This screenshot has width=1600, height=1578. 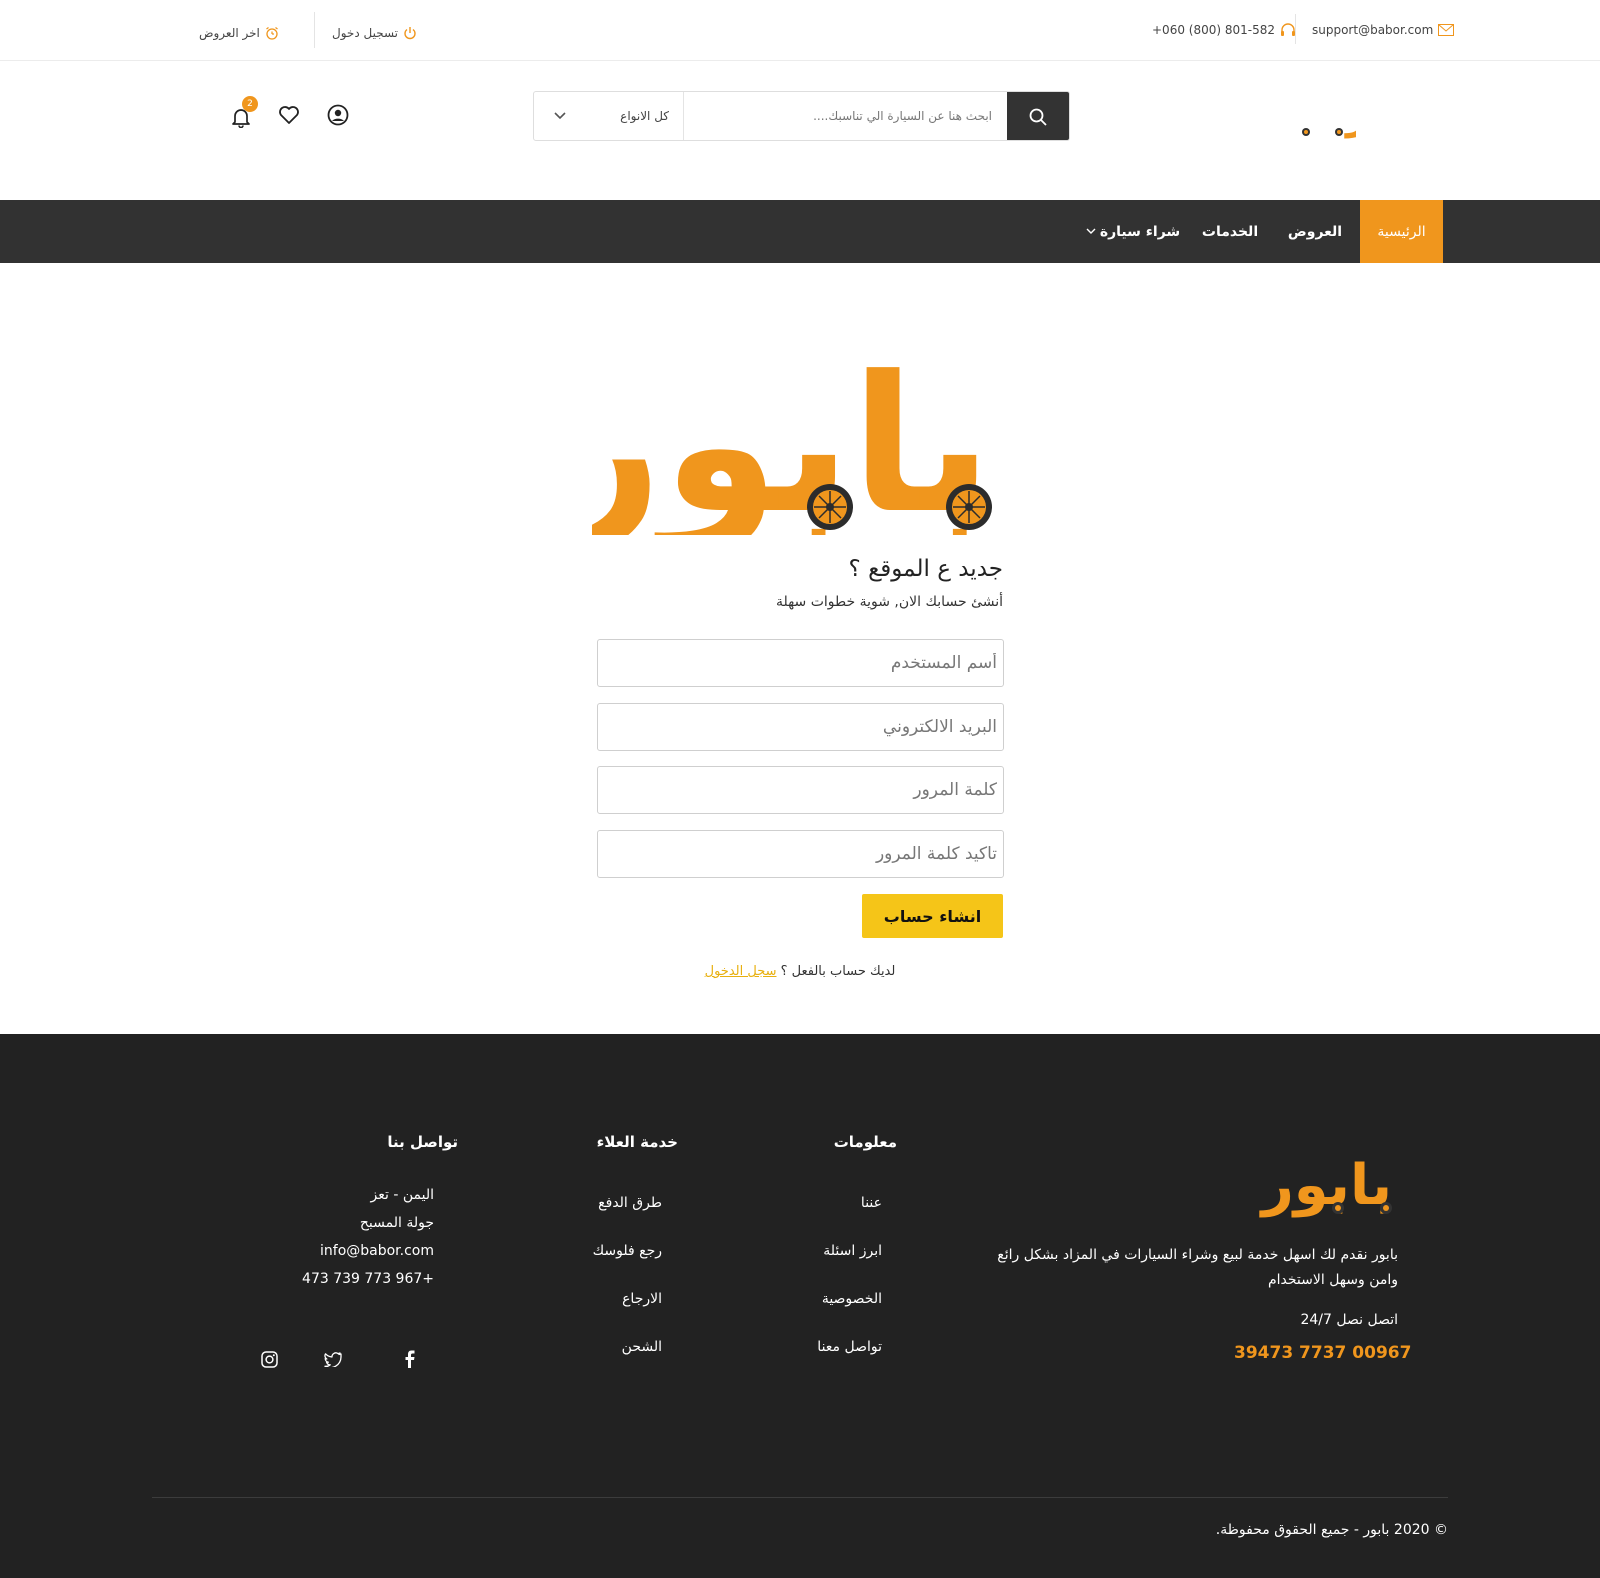 I want to click on footer-link-payment: طرق الدفع, so click(x=630, y=1203).